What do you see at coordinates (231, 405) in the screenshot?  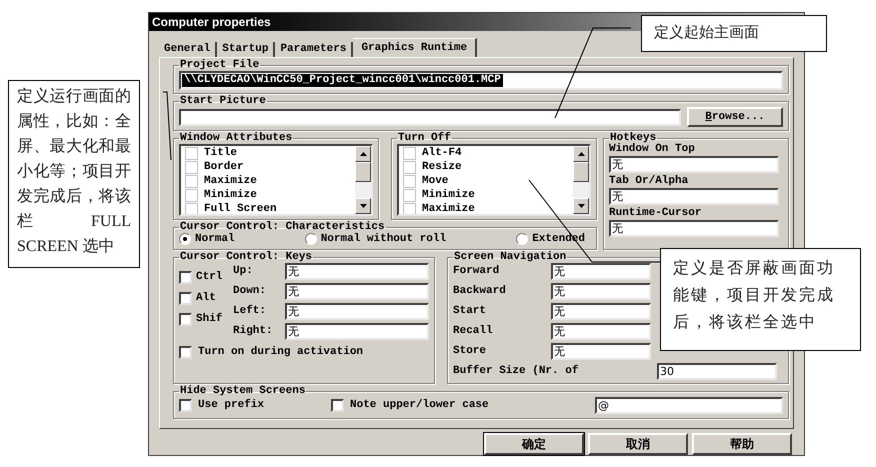 I see `checkbox-label: Use prefix` at bounding box center [231, 405].